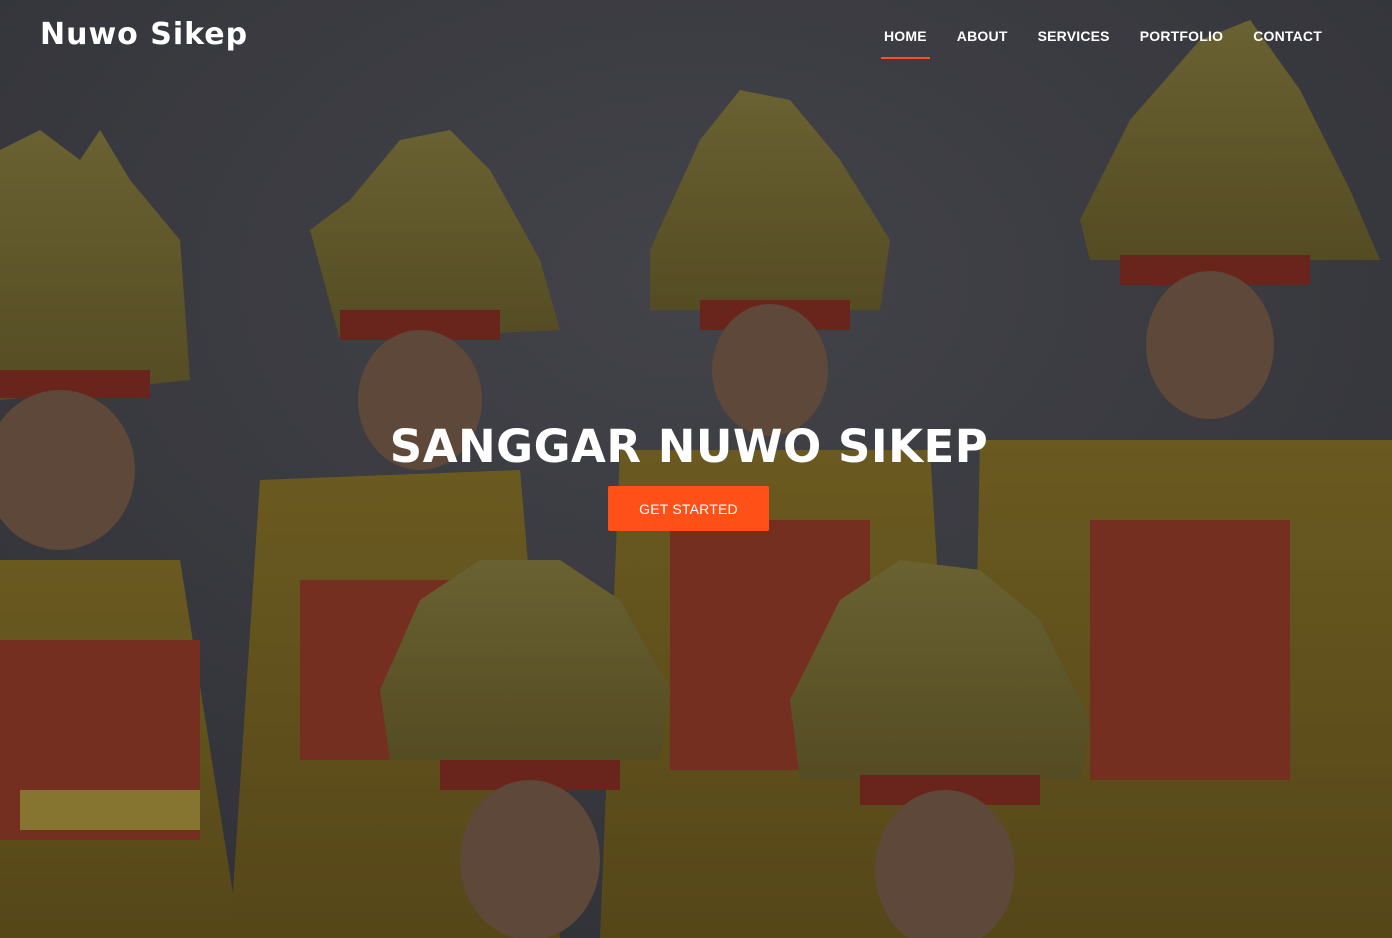 The height and width of the screenshot is (938, 1392). I want to click on nav-contact: CONTACT, so click(1287, 39).